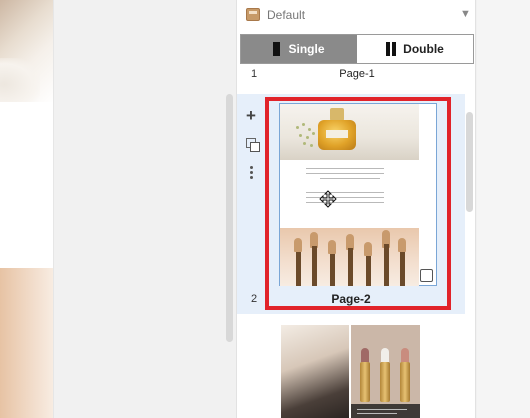 This screenshot has width=530, height=418. I want to click on page-mode-toggle: Single Double, so click(357, 49).